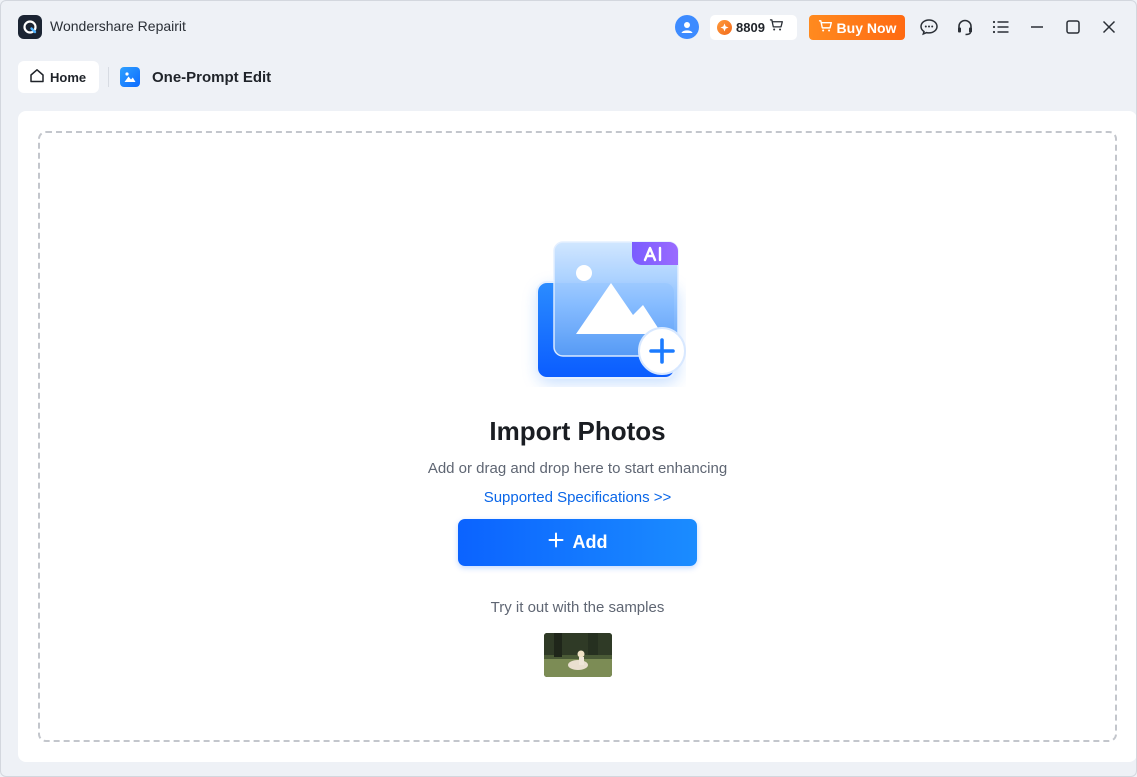  I want to click on import-title: Import Photos, so click(577, 431).